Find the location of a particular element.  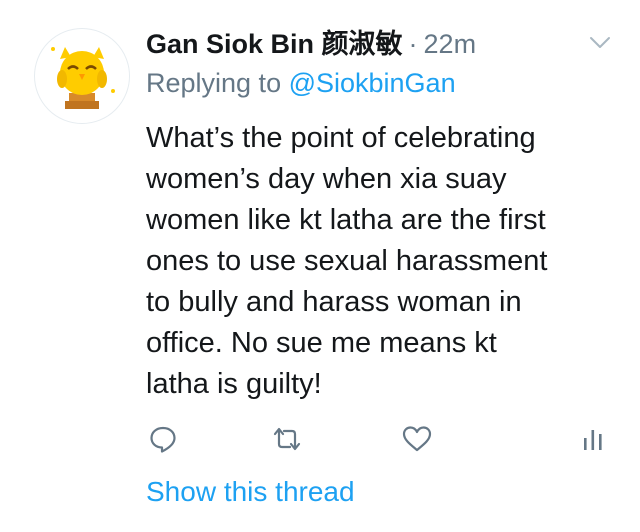

reply-icon is located at coordinates (163, 439).